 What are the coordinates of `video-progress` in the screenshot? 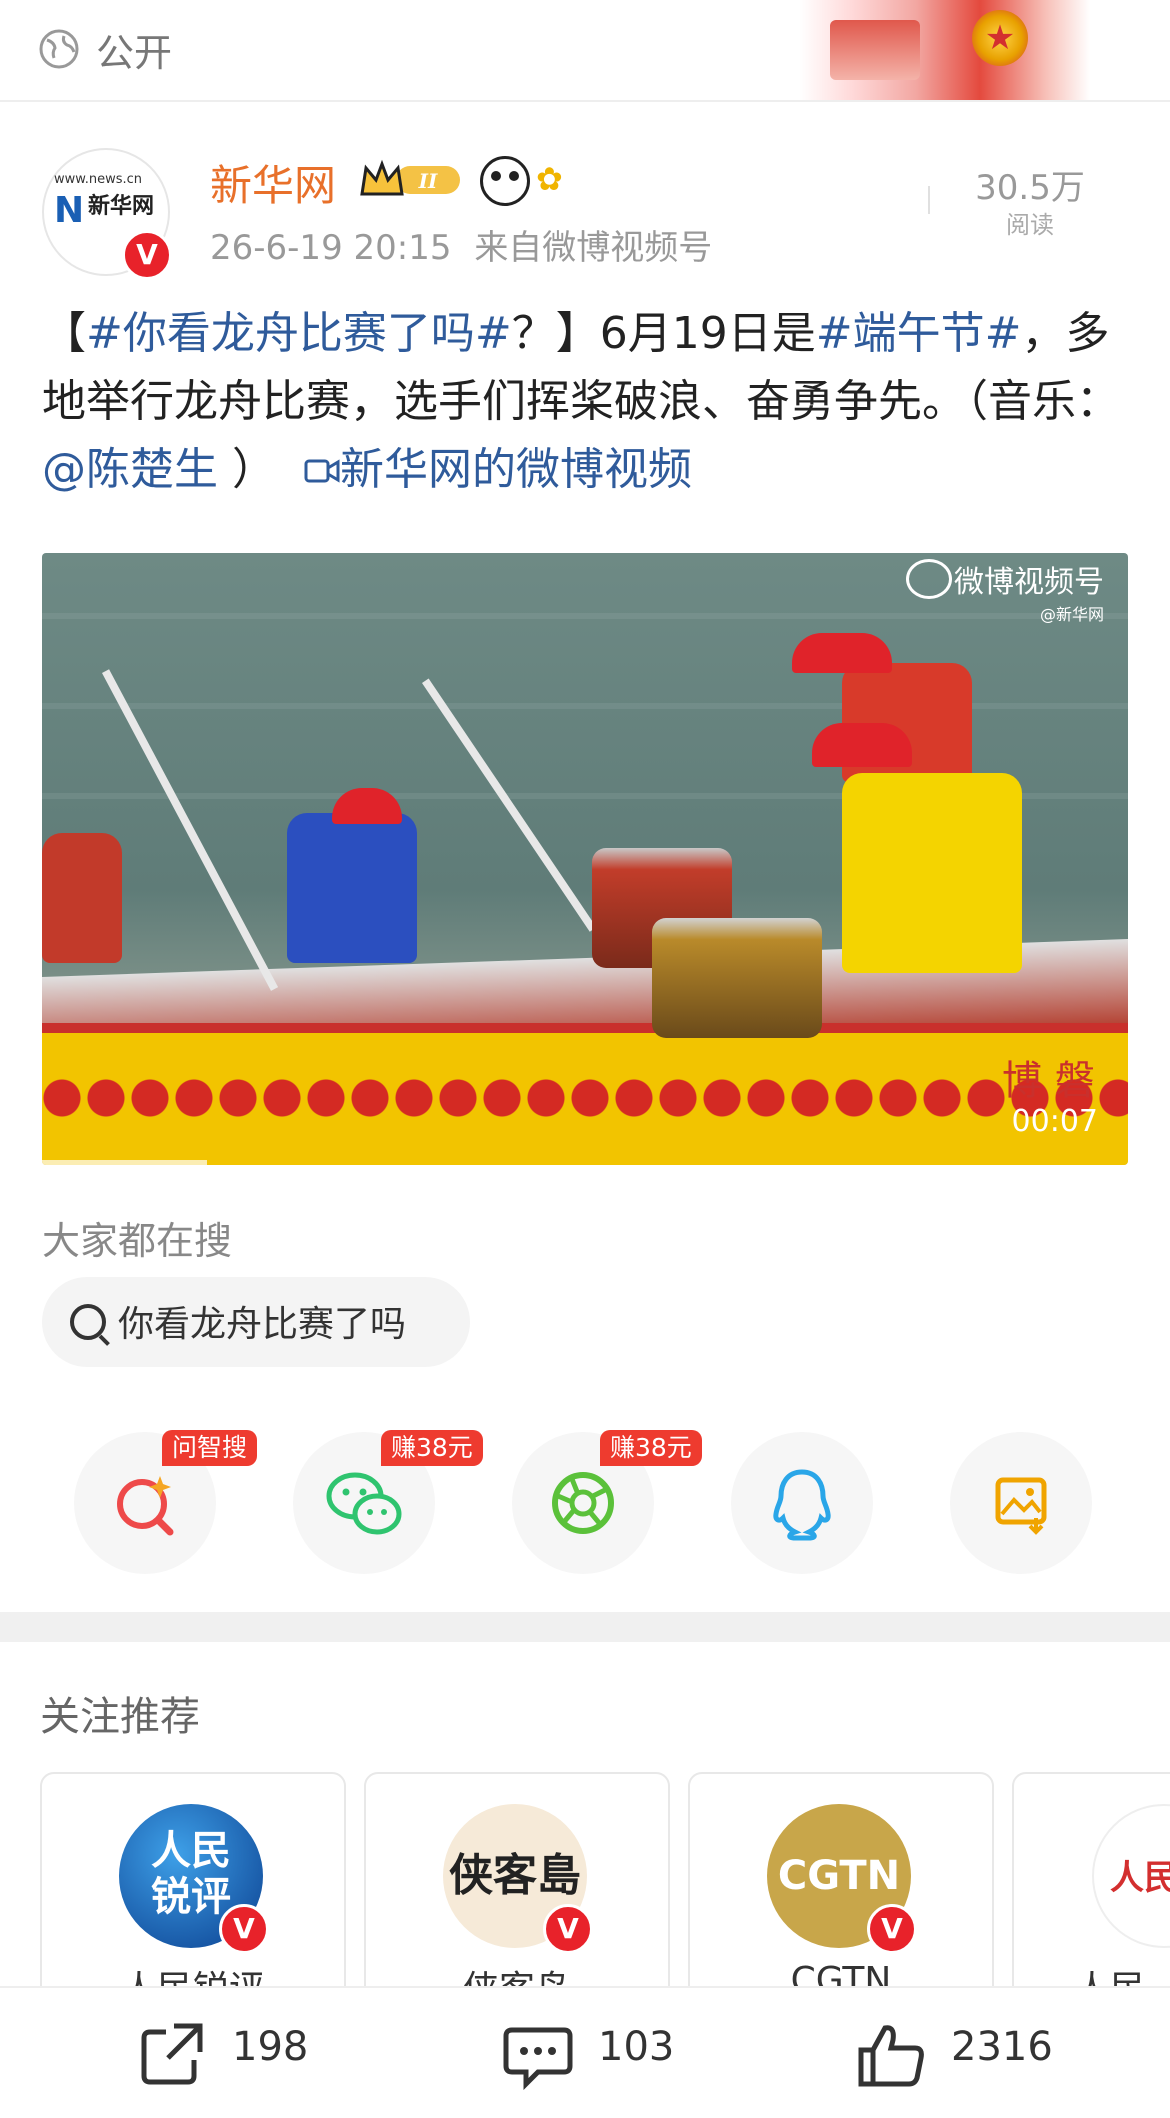 It's located at (124, 1162).